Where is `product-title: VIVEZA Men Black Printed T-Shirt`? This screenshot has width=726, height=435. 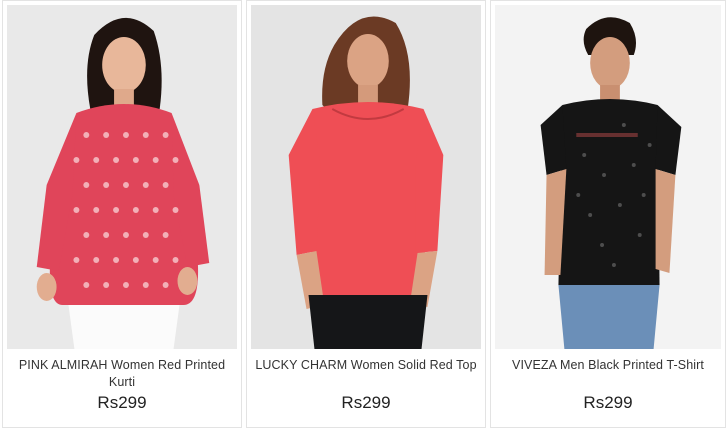
product-title: VIVEZA Men Black Printed T-Shirt is located at coordinates (608, 365).